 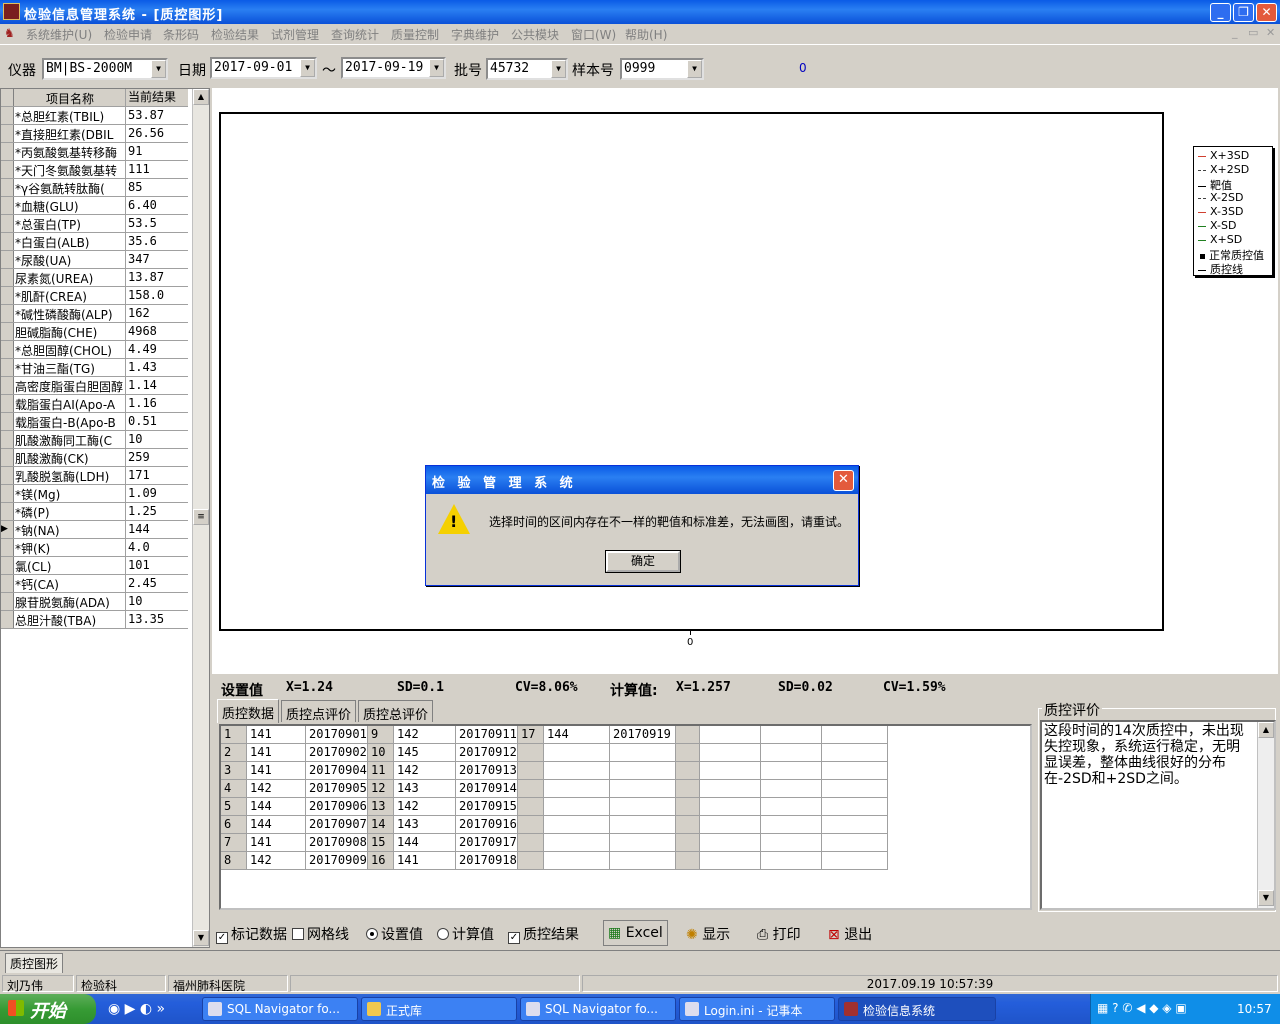 What do you see at coordinates (1235, 32) in the screenshot?
I see `mdi-minimize-button: _` at bounding box center [1235, 32].